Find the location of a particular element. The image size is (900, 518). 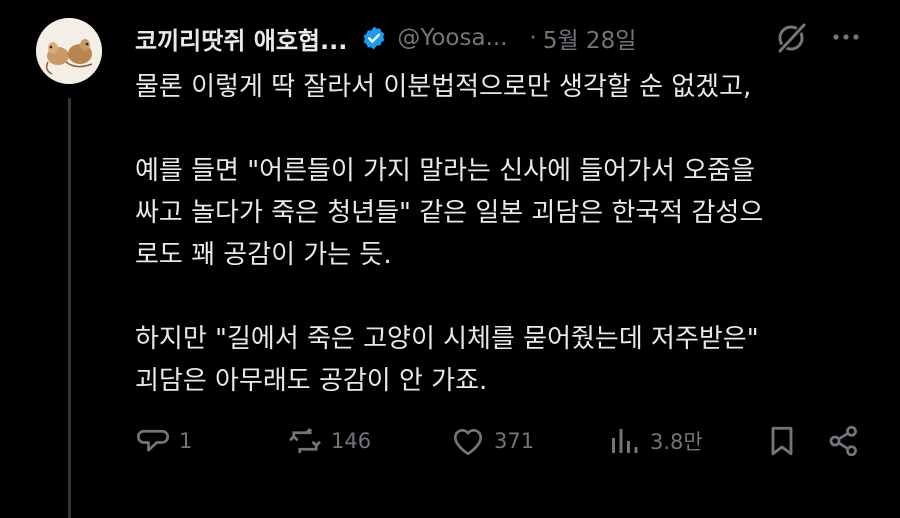

bookmark-icon is located at coordinates (782, 441).